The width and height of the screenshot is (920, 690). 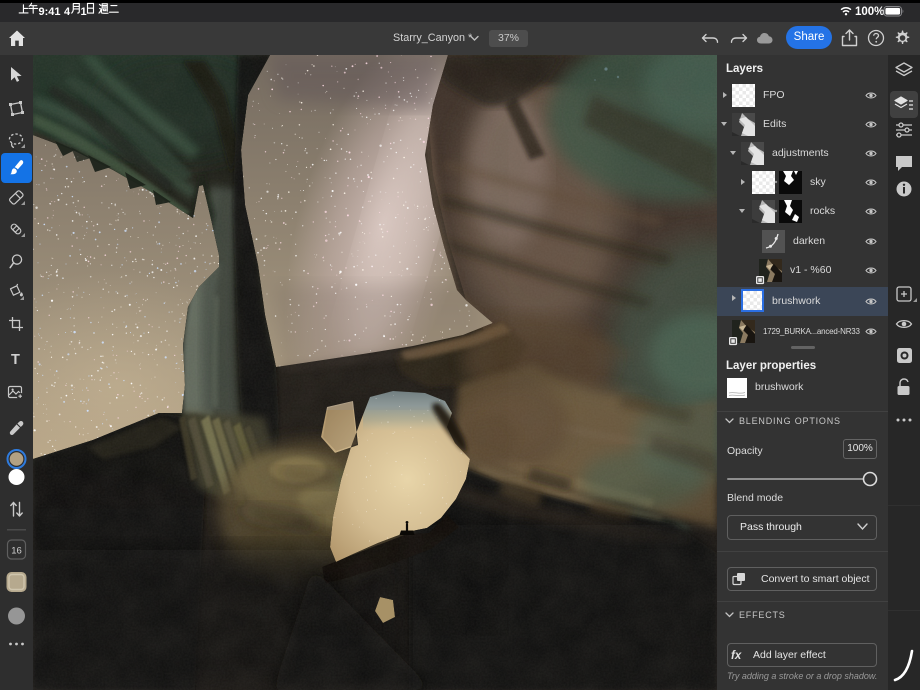 What do you see at coordinates (84, 12) in the screenshot?
I see `svg-text: 1` at bounding box center [84, 12].